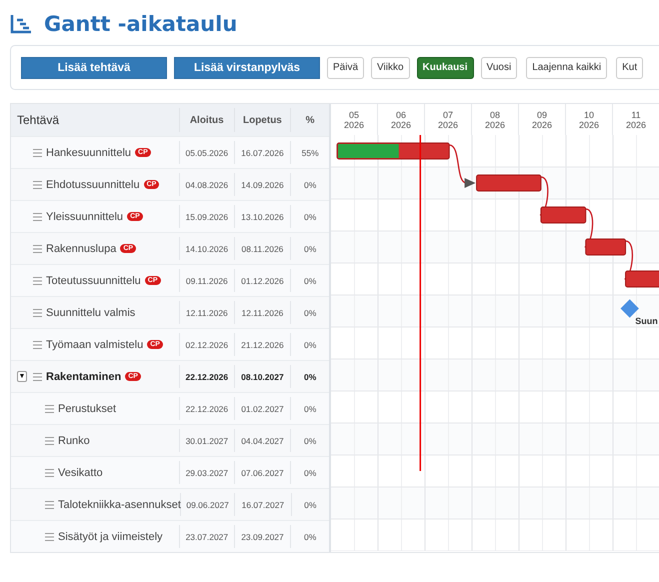 This screenshot has width=659, height=582. Describe the element at coordinates (21, 24) in the screenshot. I see `gantt-icon` at that location.